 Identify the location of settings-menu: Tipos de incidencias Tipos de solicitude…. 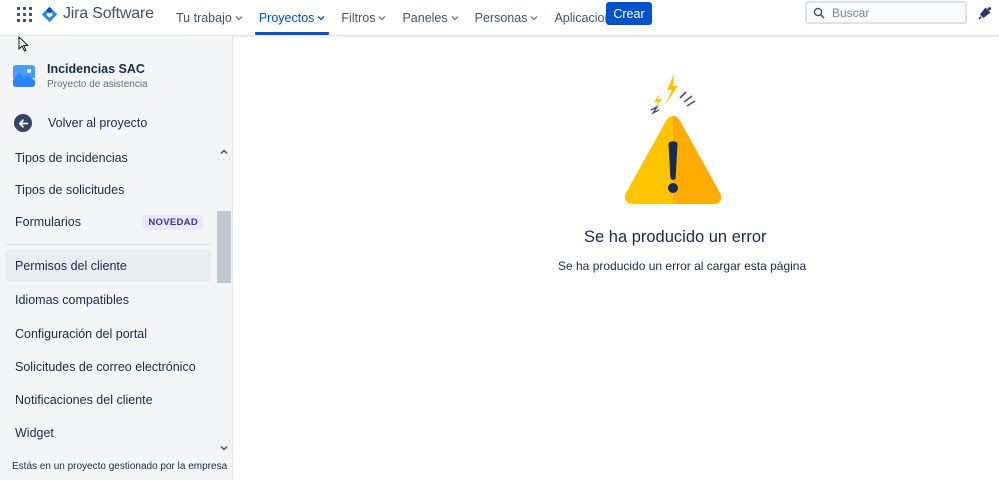
(108, 300).